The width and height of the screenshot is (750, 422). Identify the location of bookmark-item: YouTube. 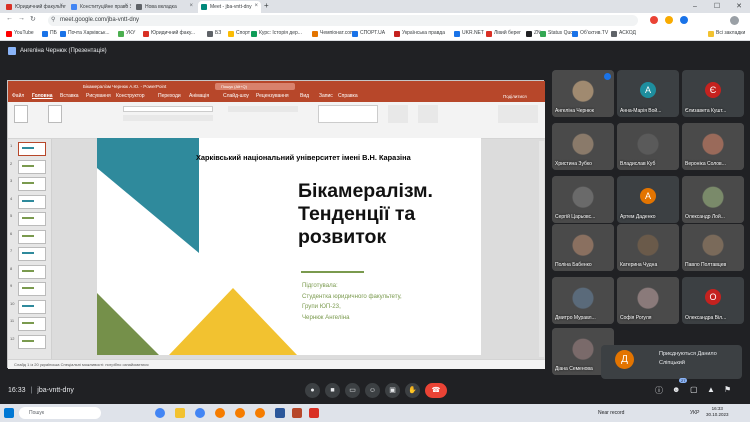
(20, 33).